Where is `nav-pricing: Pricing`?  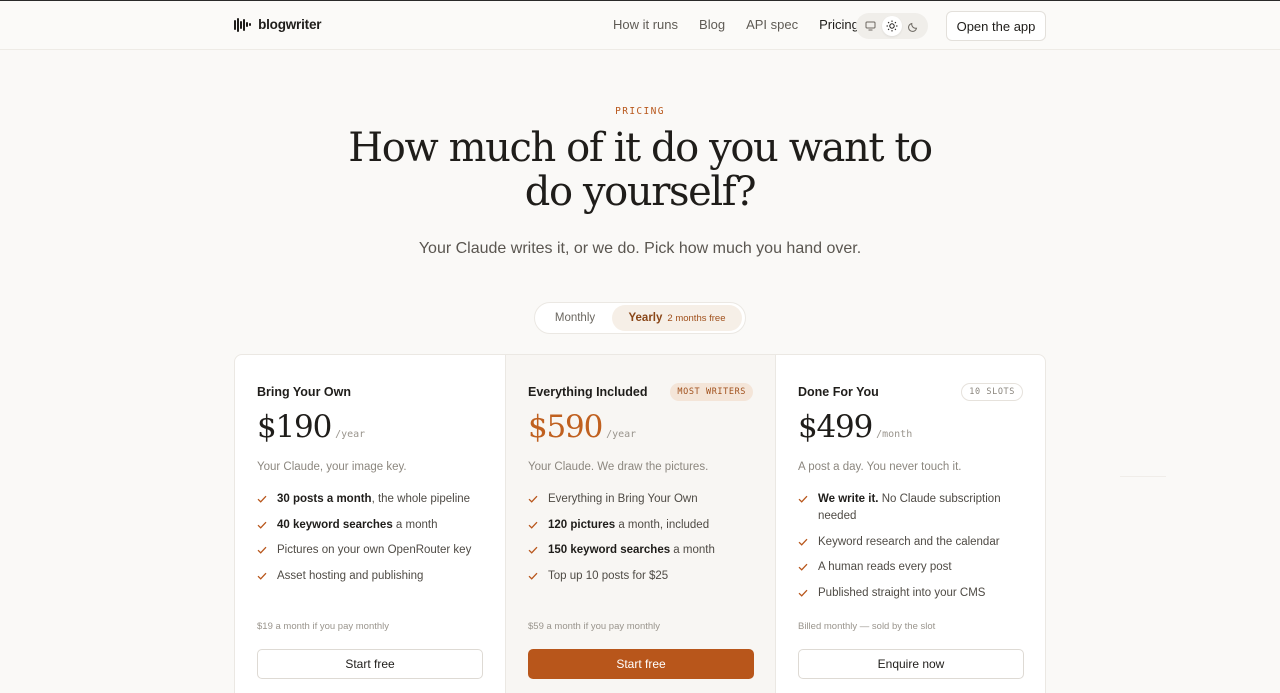
nav-pricing: Pricing is located at coordinates (839, 24).